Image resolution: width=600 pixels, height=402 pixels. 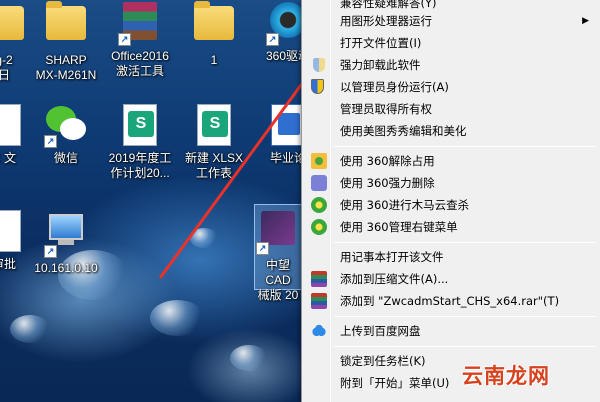 What do you see at coordinates (451, 21) in the screenshot?
I see `menu-item-run-with-gpu: 用图形处理器运行 ▶` at bounding box center [451, 21].